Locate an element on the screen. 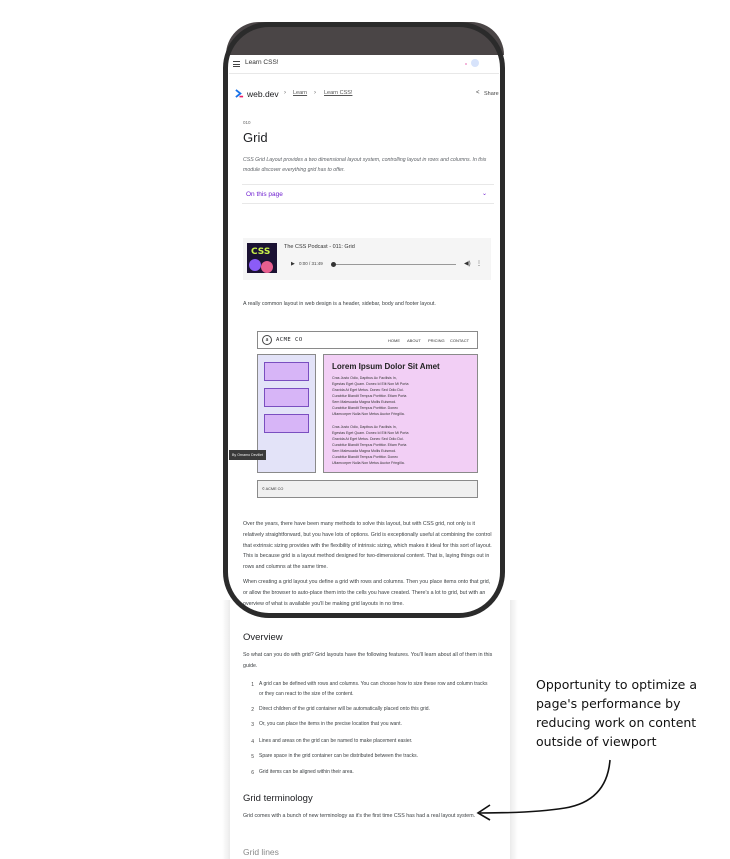  list-number: 5 is located at coordinates (252, 757).